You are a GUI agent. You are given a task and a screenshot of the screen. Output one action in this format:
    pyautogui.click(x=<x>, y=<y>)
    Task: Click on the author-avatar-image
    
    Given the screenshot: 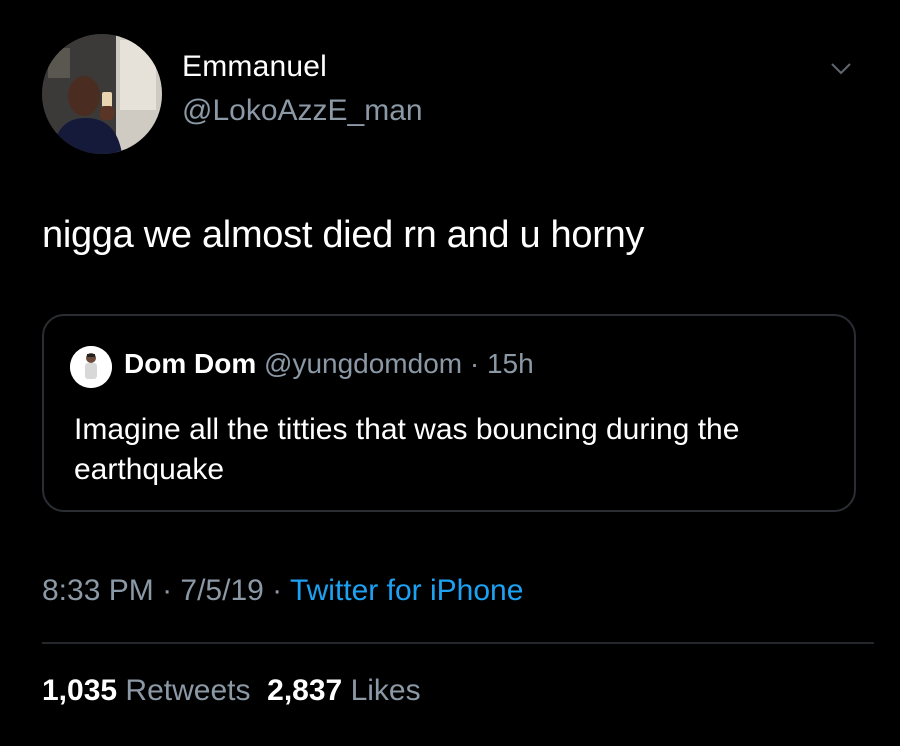 What is the action you would take?
    pyautogui.click(x=102, y=94)
    